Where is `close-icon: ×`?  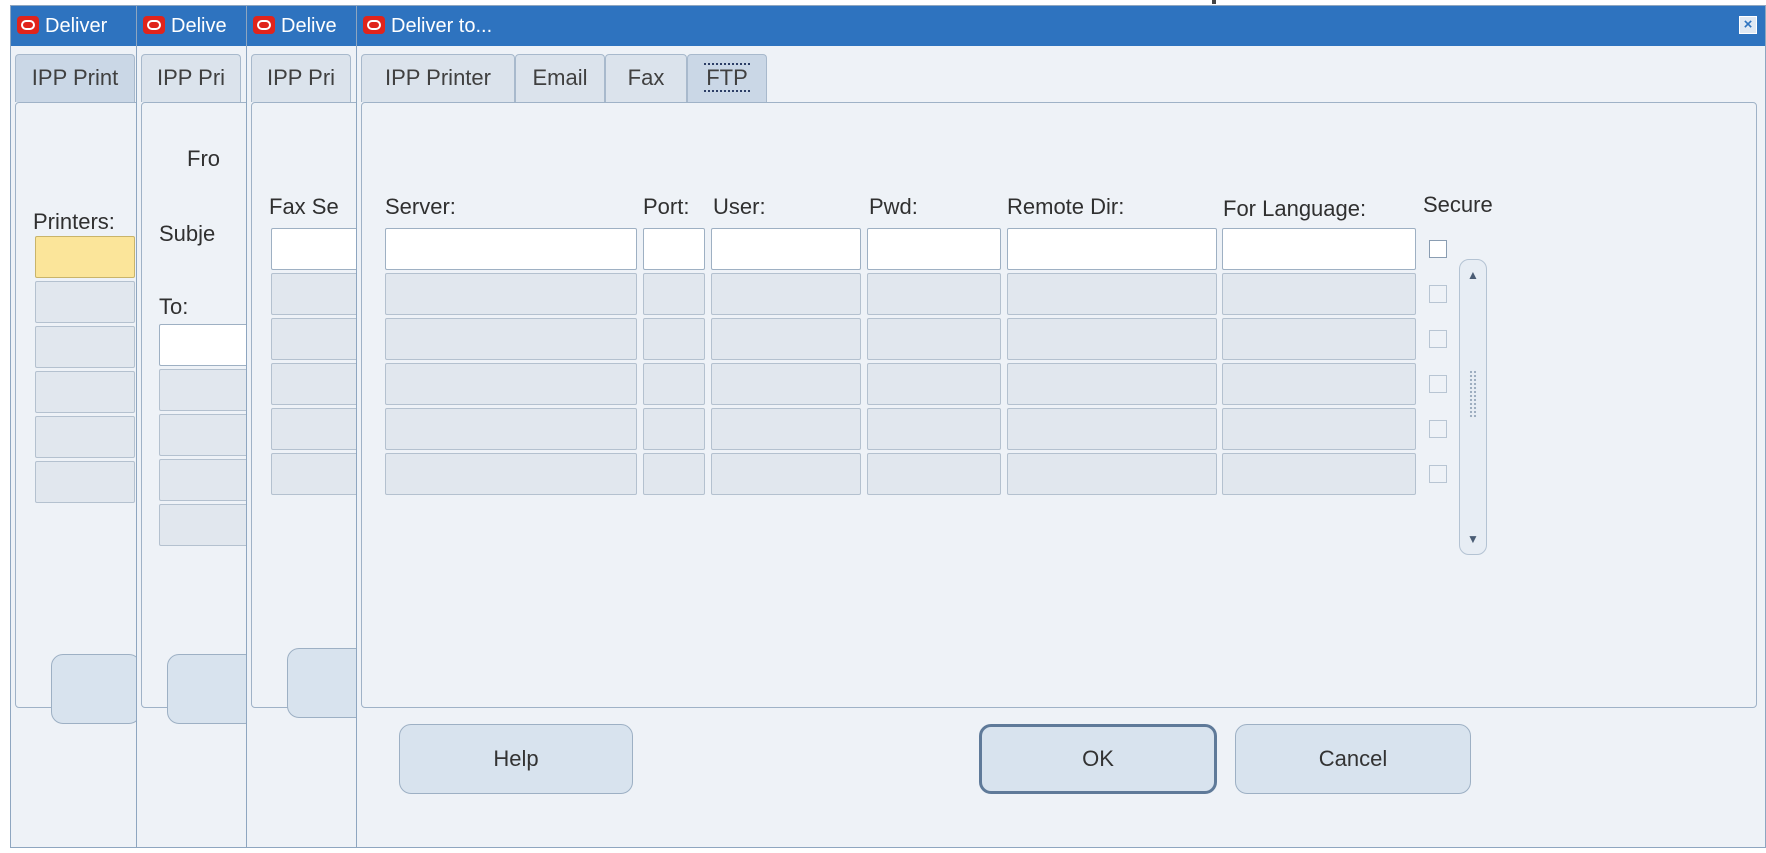 close-icon: × is located at coordinates (1748, 25).